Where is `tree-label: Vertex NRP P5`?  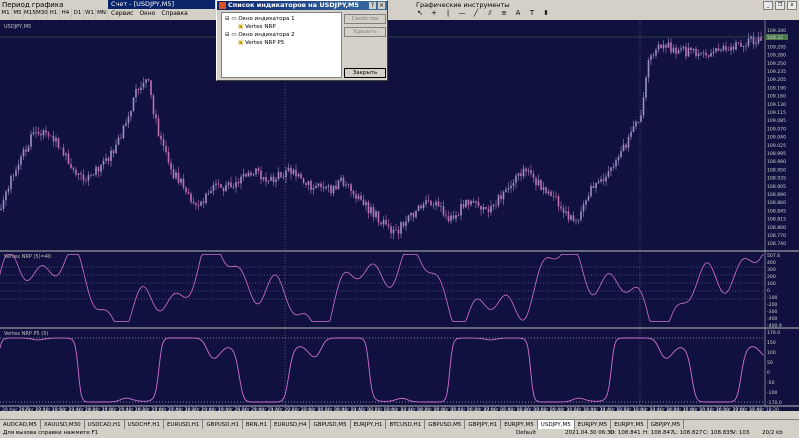 tree-label: Vertex NRP P5 is located at coordinates (264, 43).